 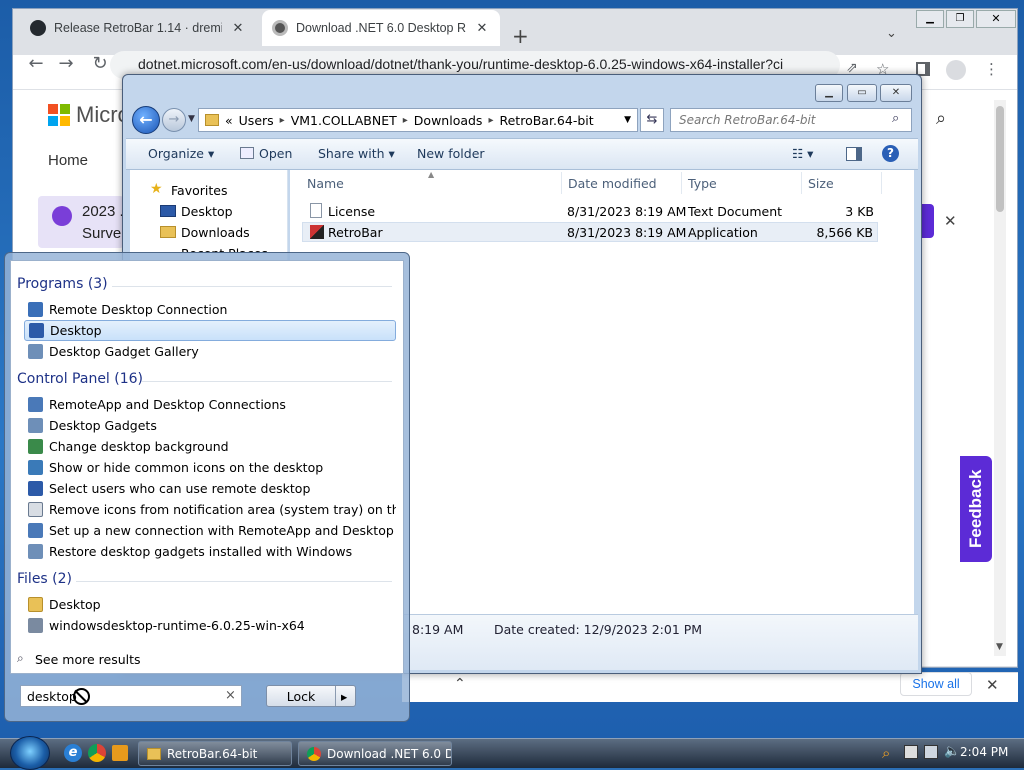 I want to click on result-runtime-installer: windowsdesktop-runtime-6.0.25-win-x64, so click(x=210, y=625).